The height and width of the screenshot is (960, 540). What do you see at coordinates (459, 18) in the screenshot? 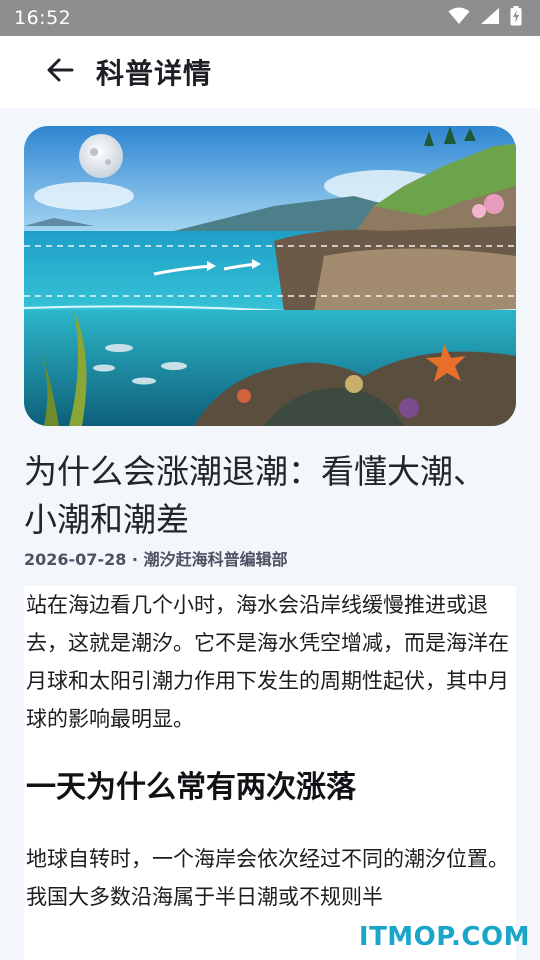
I see `wifi-icon` at bounding box center [459, 18].